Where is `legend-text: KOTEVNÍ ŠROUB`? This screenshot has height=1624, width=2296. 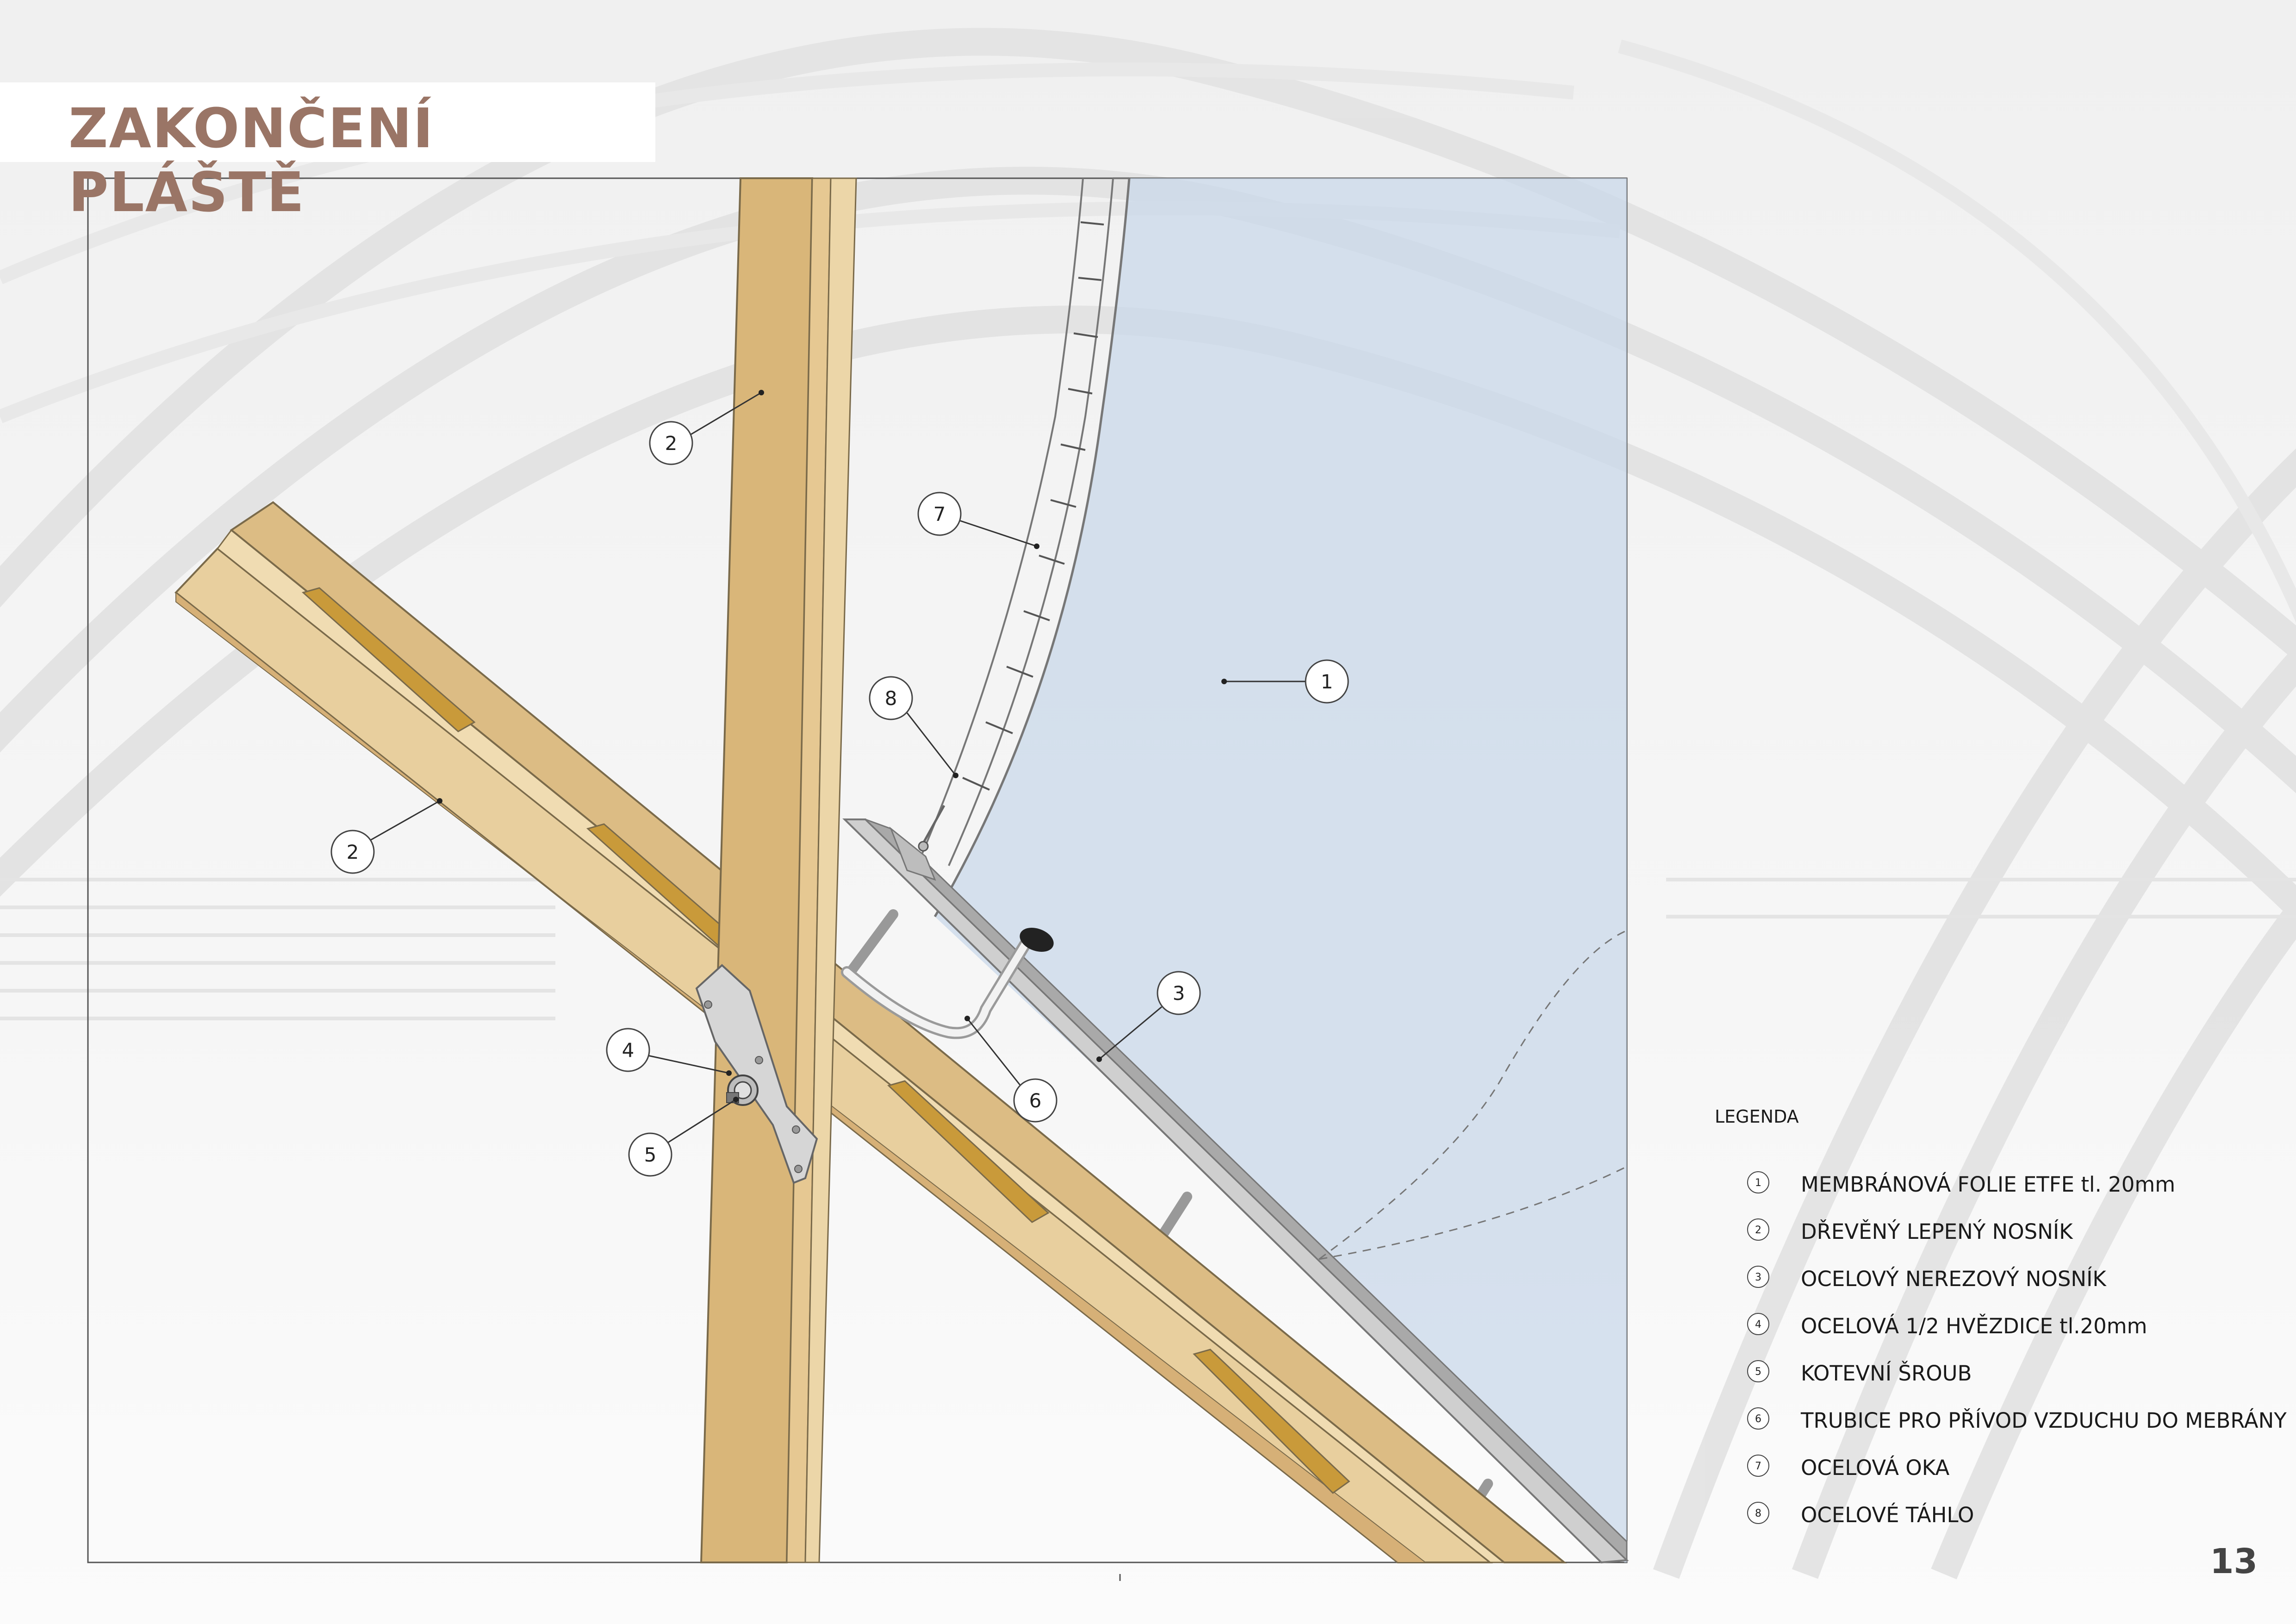 legend-text: KOTEVNÍ ŠROUB is located at coordinates (1886, 1373).